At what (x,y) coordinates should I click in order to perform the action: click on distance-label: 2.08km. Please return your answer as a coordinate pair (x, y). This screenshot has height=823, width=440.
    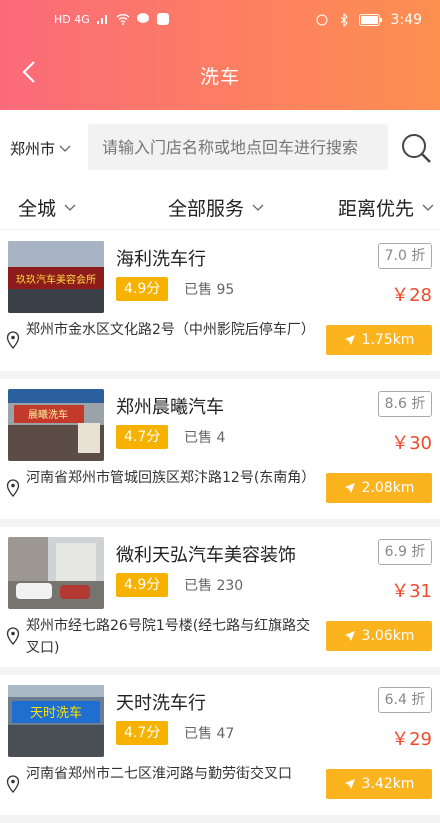
    Looking at the image, I should click on (388, 488).